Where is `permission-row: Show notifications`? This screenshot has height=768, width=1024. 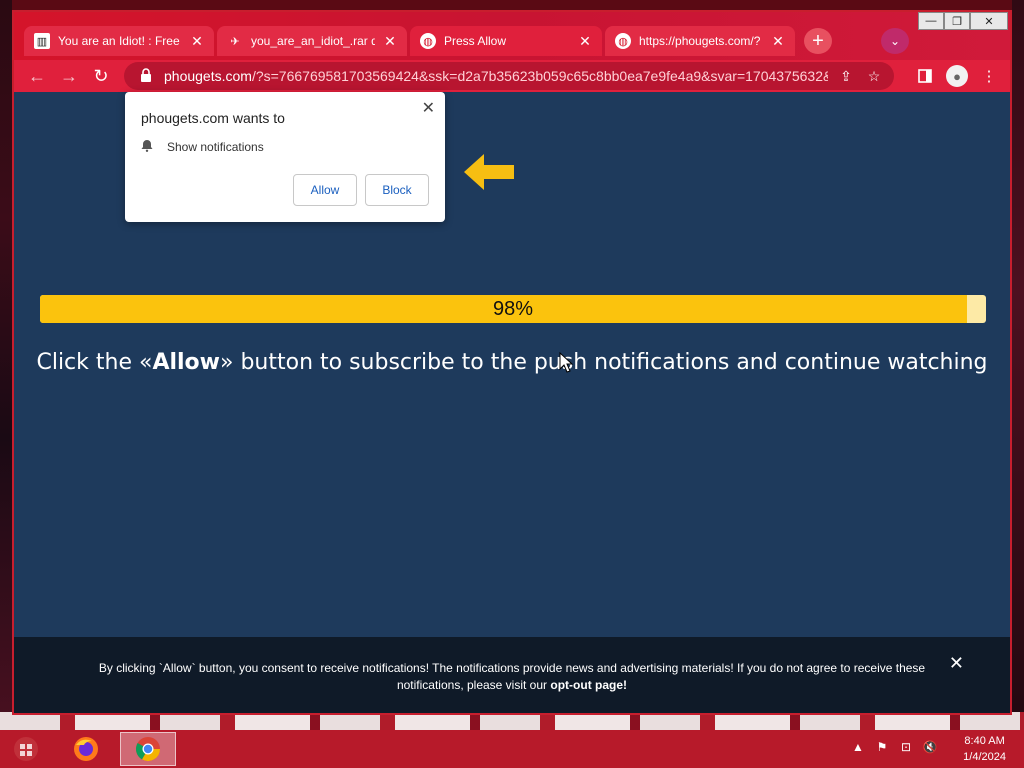 permission-row: Show notifications is located at coordinates (202, 147).